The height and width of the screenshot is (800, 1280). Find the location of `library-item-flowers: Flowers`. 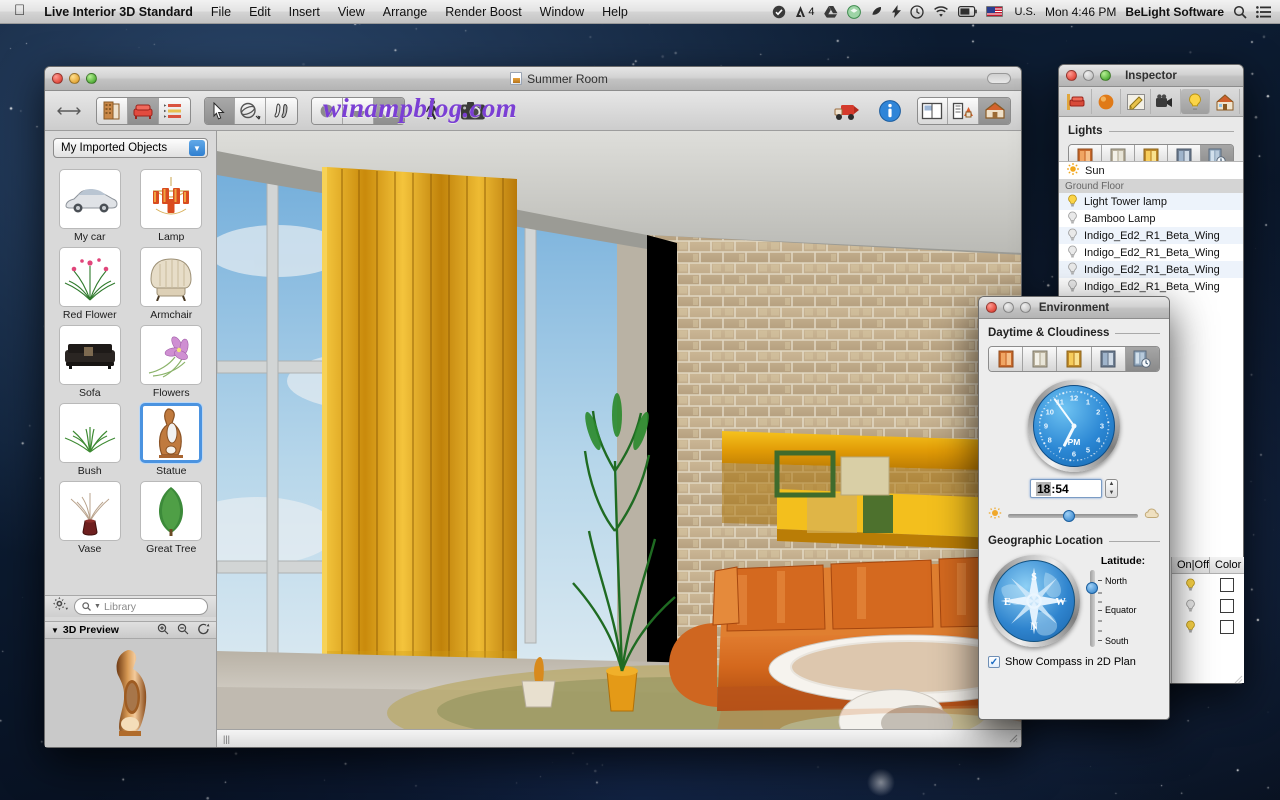

library-item-flowers: Flowers is located at coordinates (172, 362).